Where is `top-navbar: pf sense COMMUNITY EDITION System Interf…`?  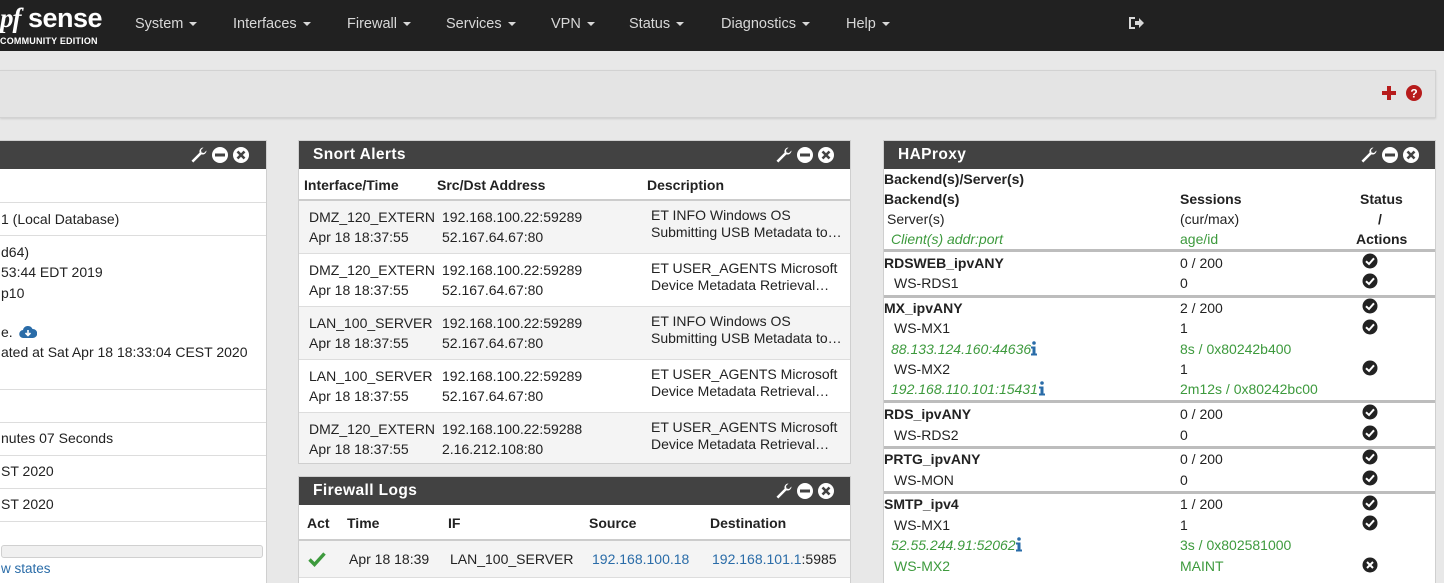
top-navbar: pf sense COMMUNITY EDITION System Interf… is located at coordinates (722, 25).